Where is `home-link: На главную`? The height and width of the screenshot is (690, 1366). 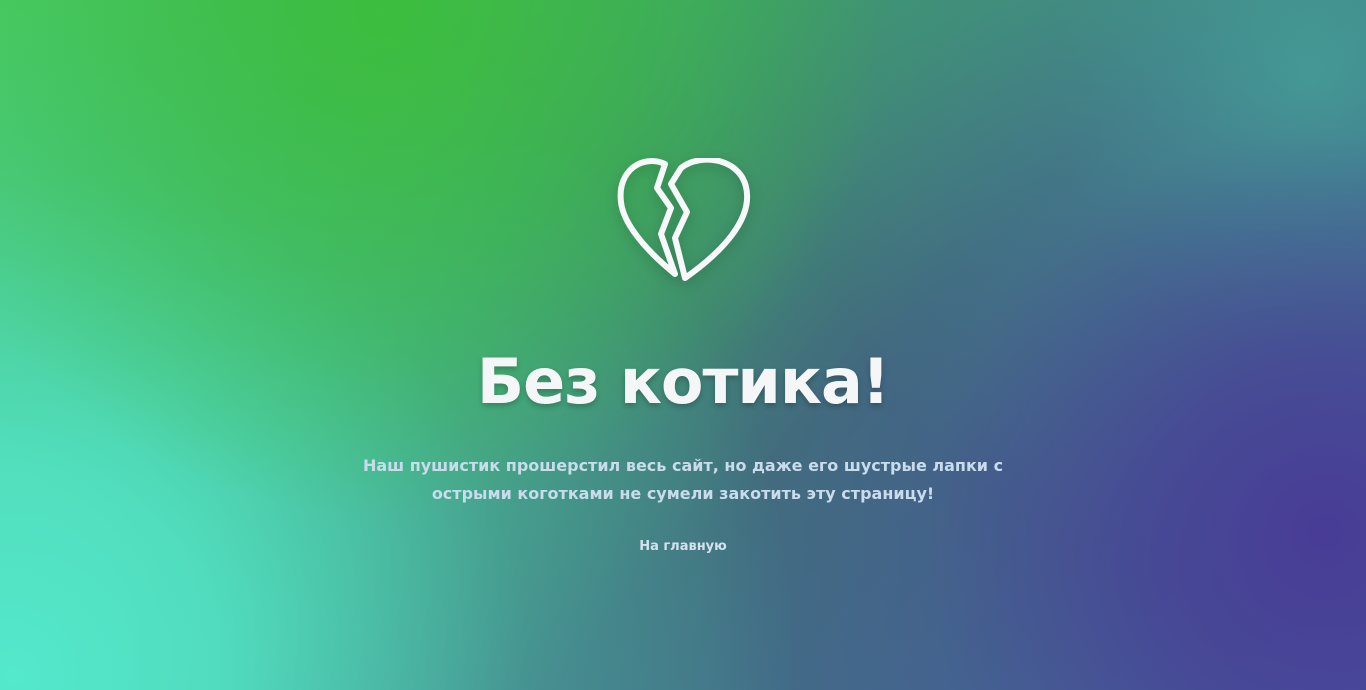
home-link: На главную is located at coordinates (683, 546).